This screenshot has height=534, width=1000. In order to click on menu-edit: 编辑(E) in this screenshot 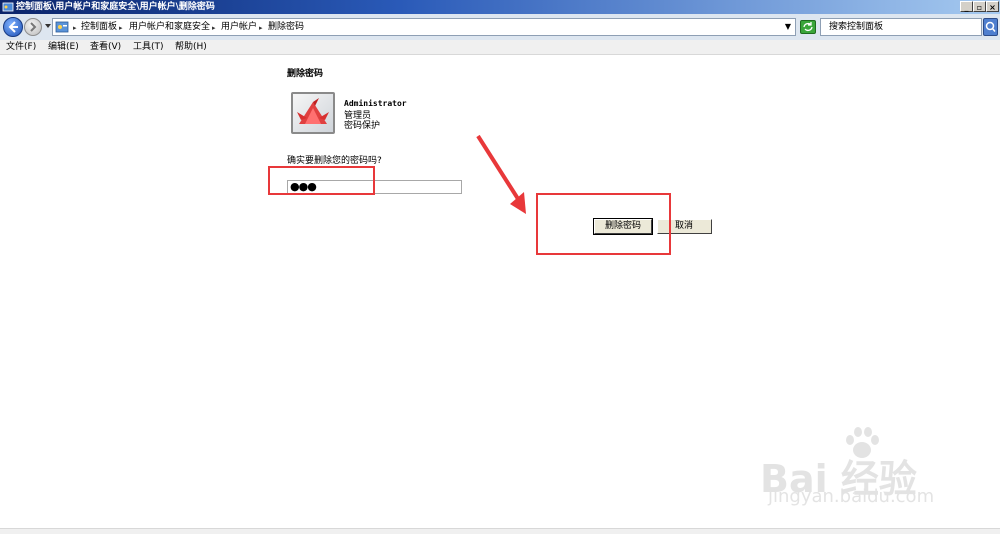, I will do `click(63, 47)`.